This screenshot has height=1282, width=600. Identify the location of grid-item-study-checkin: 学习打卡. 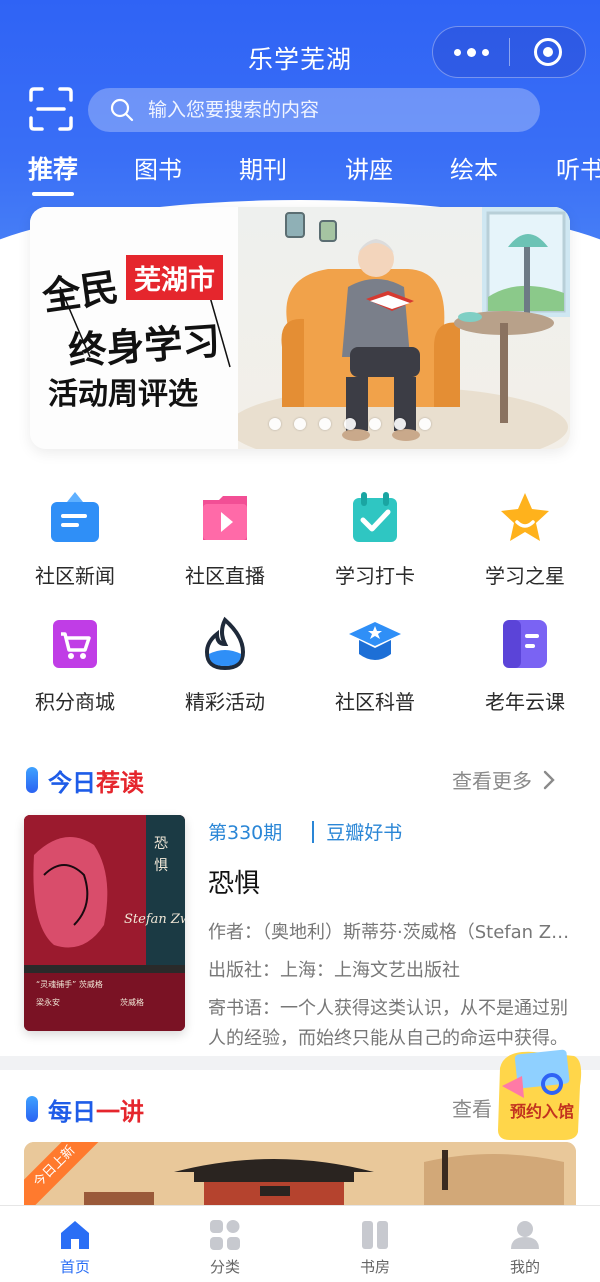
(375, 539).